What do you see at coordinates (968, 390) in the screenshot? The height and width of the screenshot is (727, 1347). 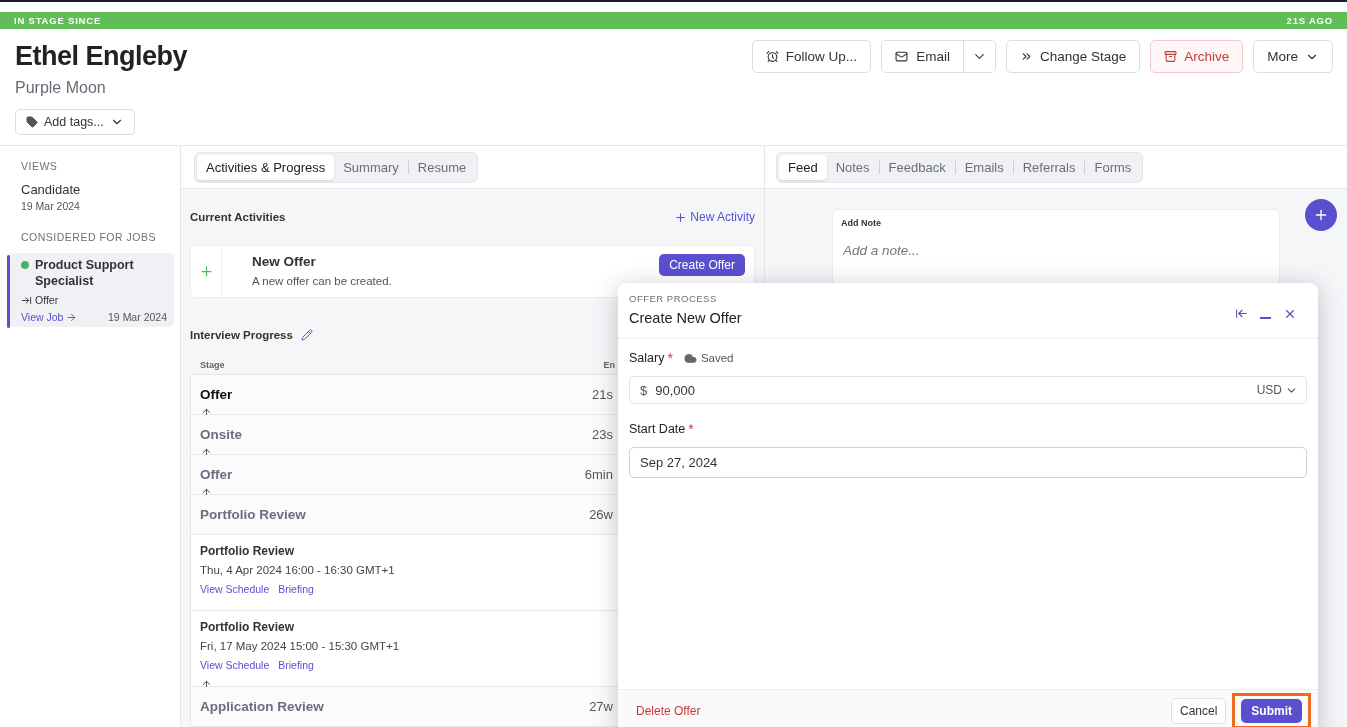 I see `salary-field: $ 90,000 USD` at bounding box center [968, 390].